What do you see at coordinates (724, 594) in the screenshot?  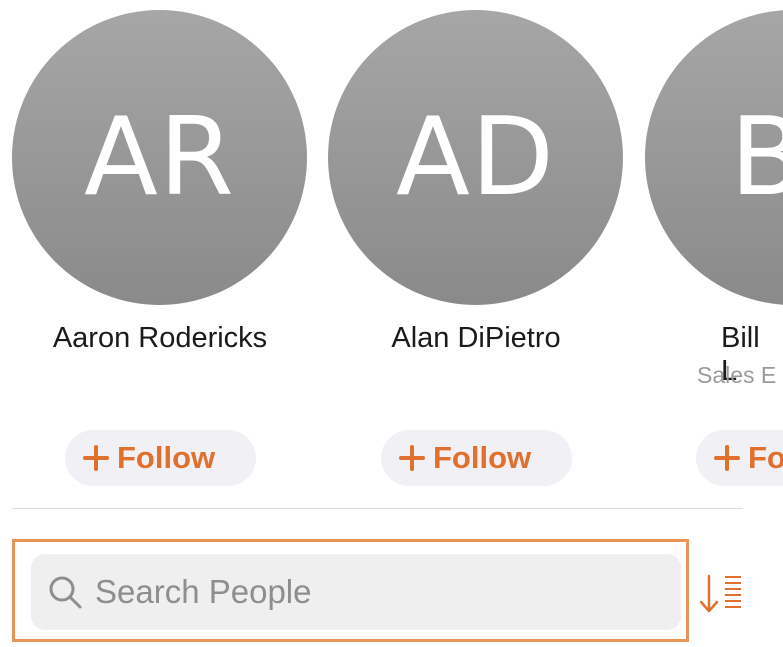 I see `sort-icon` at bounding box center [724, 594].